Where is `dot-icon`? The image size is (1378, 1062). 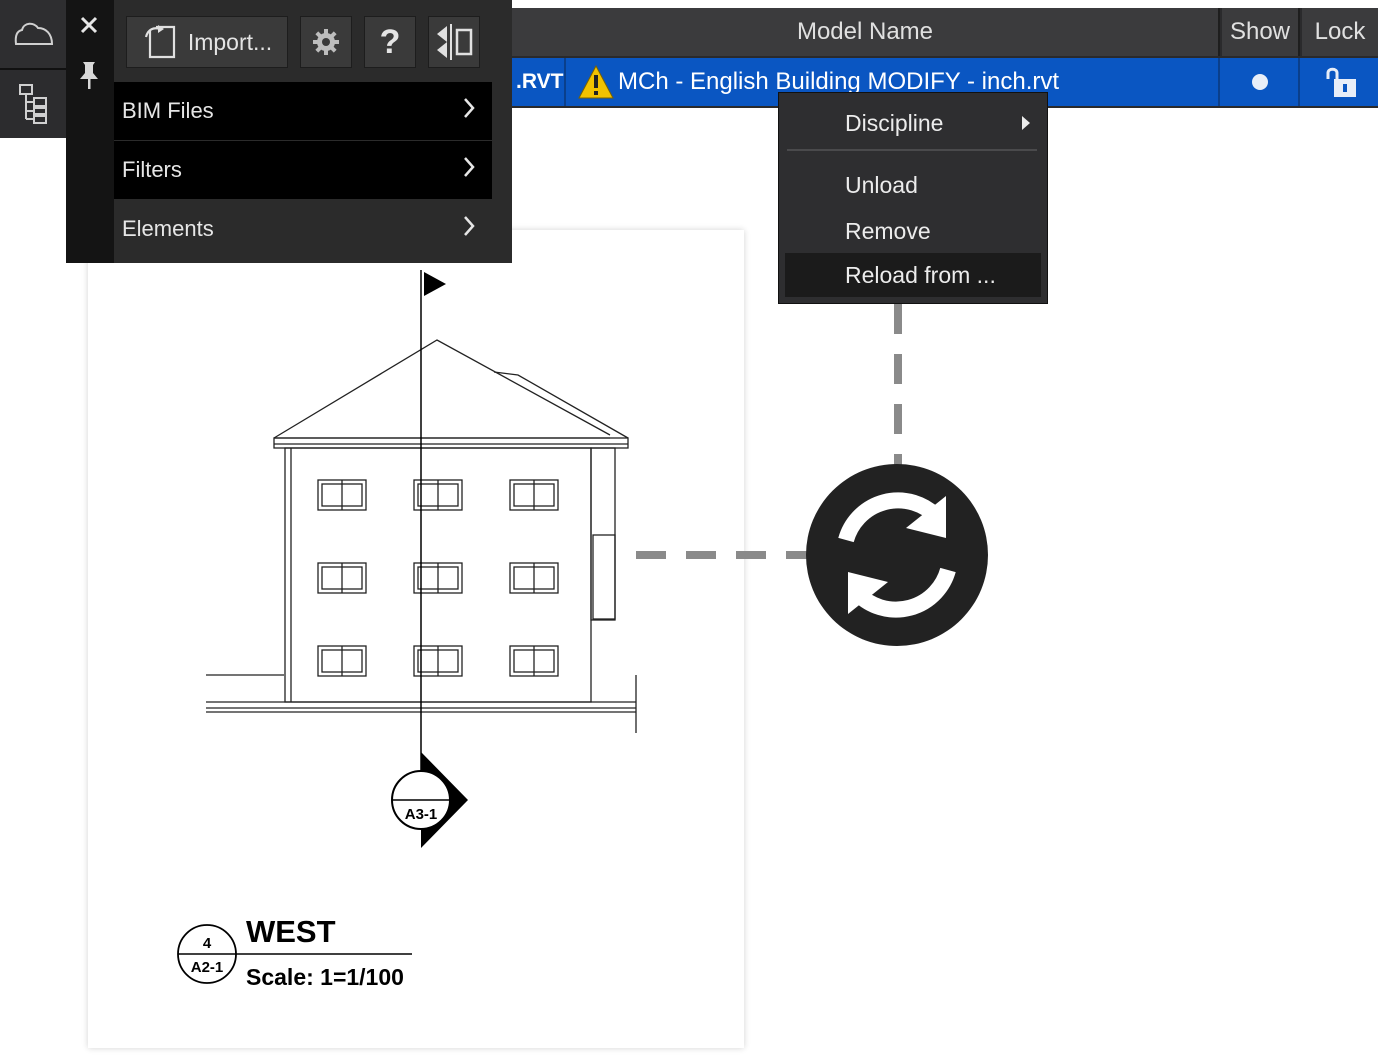 dot-icon is located at coordinates (1260, 82).